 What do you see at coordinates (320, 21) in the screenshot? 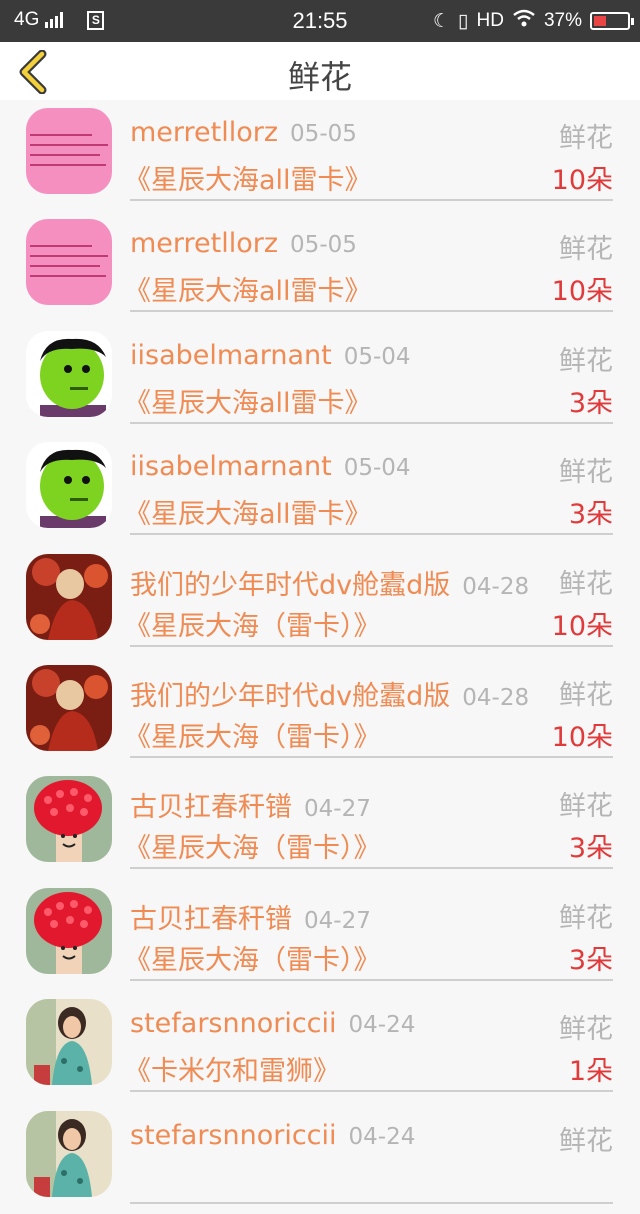
I see `status-bar: 4G S 21:55 ☾ ▯ HD 37%` at bounding box center [320, 21].